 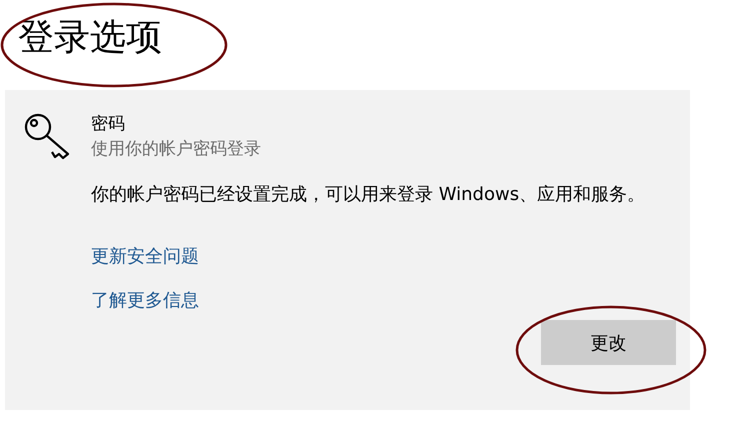 What do you see at coordinates (90, 38) in the screenshot?
I see `page-title: 登录选项` at bounding box center [90, 38].